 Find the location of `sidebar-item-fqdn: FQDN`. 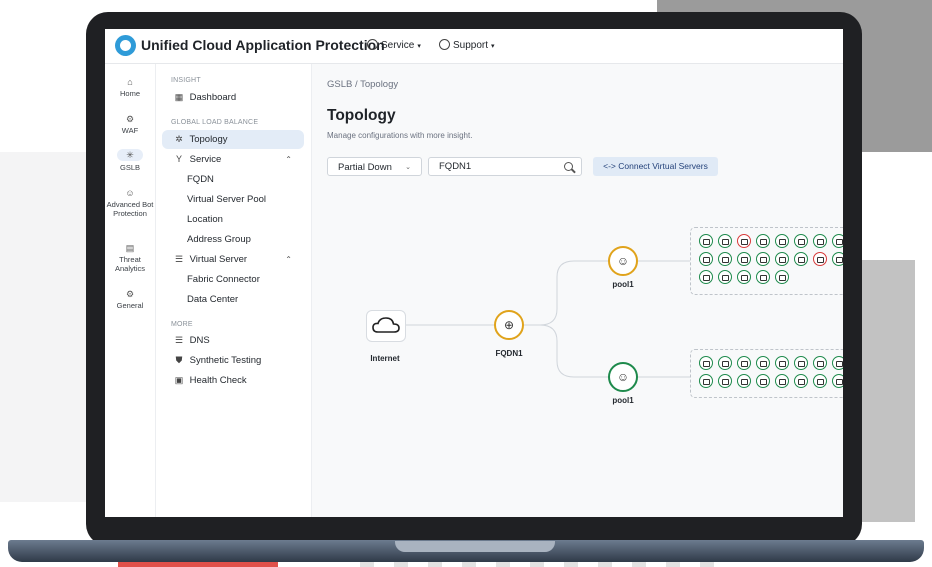

sidebar-item-fqdn: FQDN is located at coordinates (233, 179).